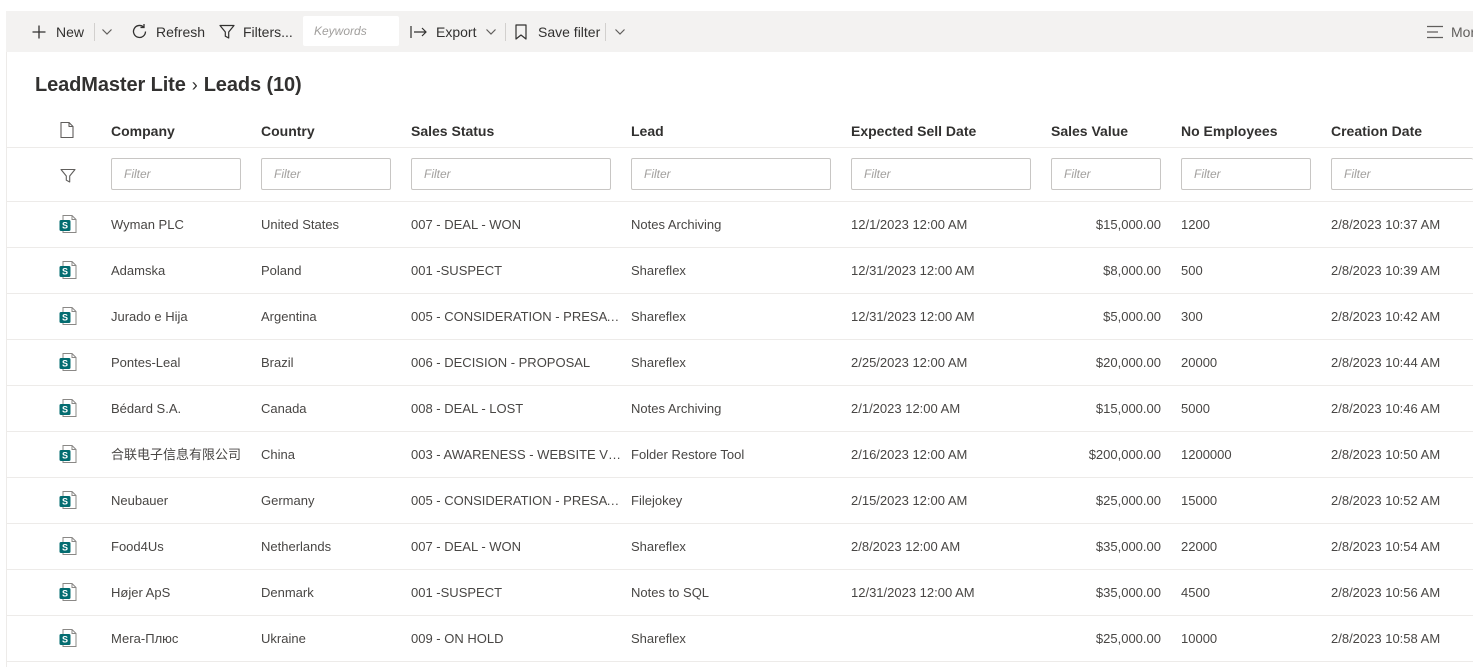  What do you see at coordinates (107, 31) in the screenshot?
I see `new-dropdown-button` at bounding box center [107, 31].